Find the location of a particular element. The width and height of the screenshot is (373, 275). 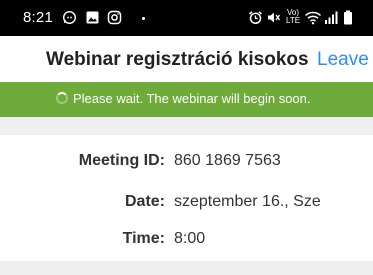

section-divider-bottom is located at coordinates (186, 268).